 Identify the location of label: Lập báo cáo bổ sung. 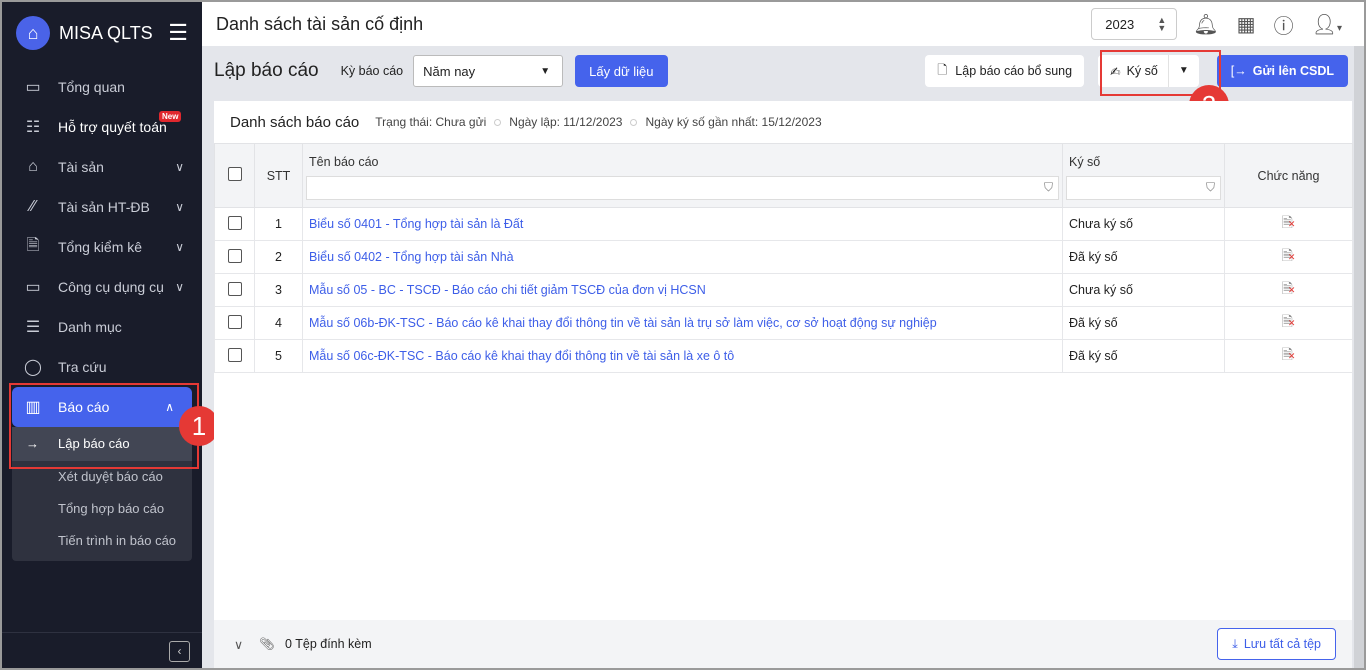
(1014, 71).